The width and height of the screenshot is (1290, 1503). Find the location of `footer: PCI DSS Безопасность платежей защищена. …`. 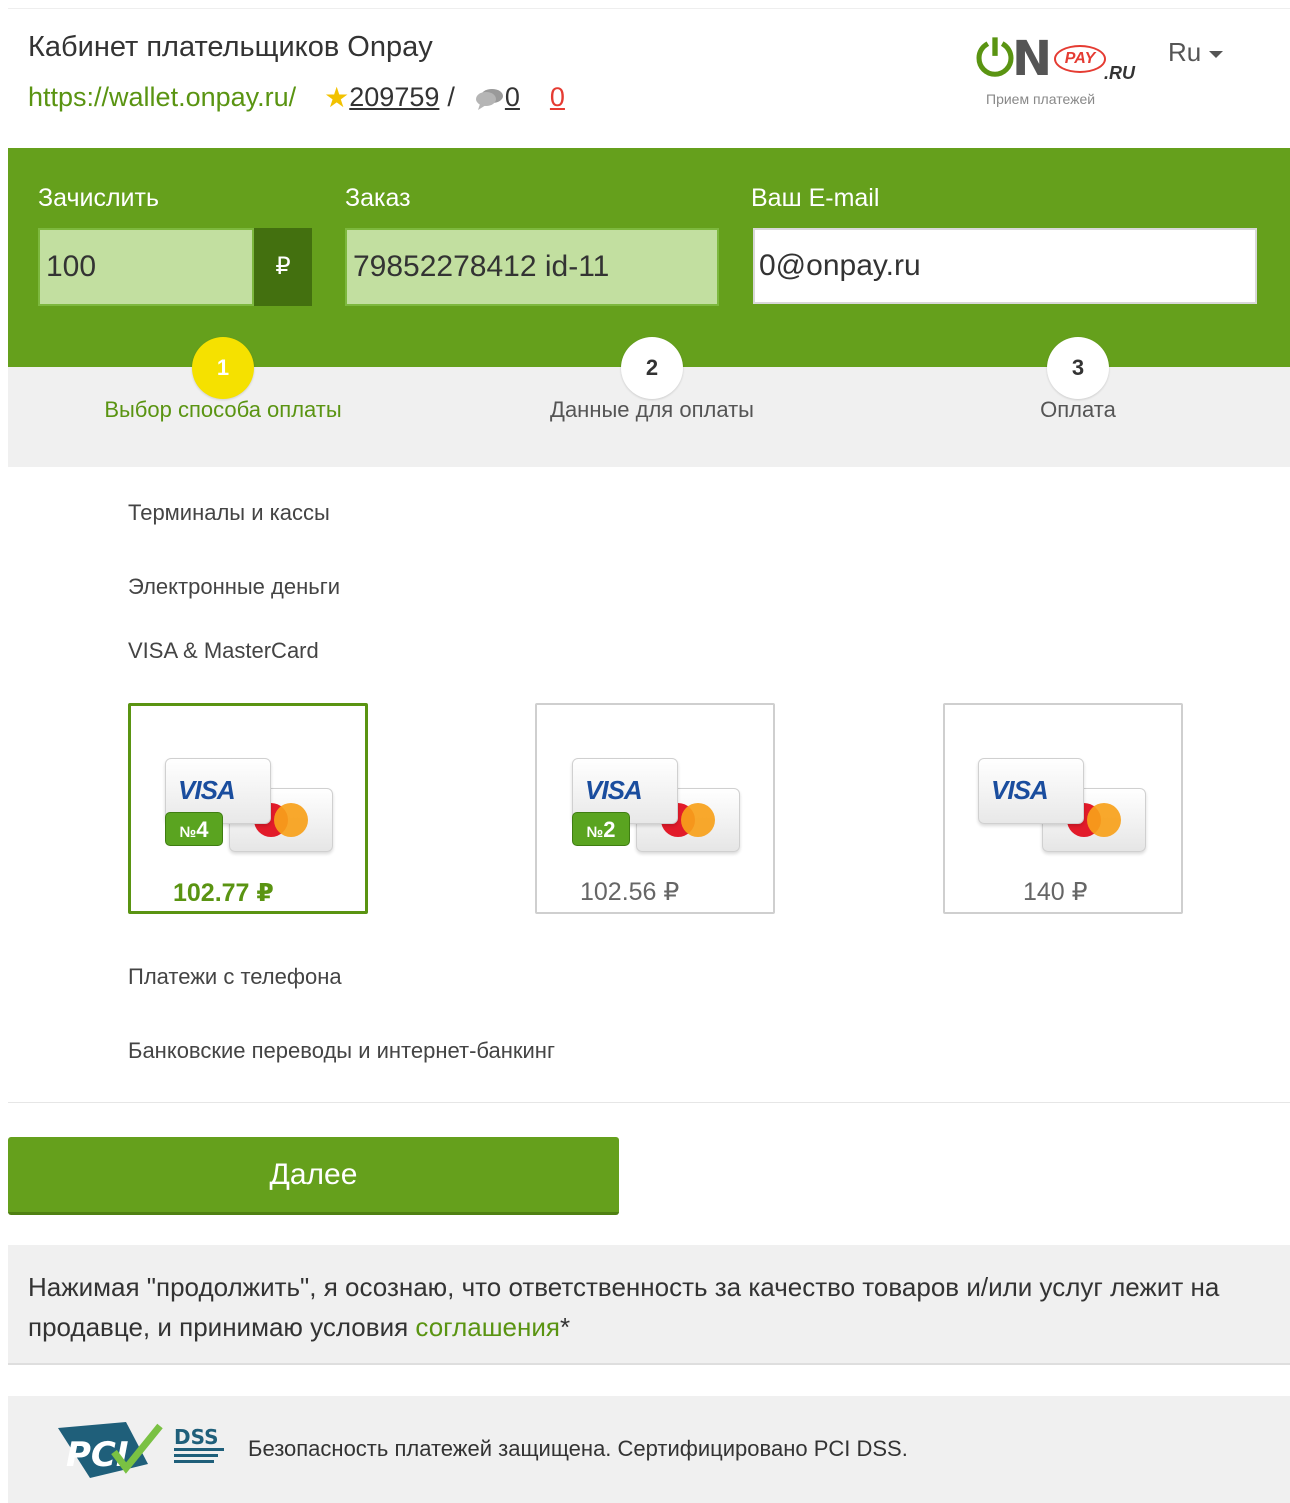

footer: PCI DSS Безопасность платежей защищена. … is located at coordinates (649, 1449).